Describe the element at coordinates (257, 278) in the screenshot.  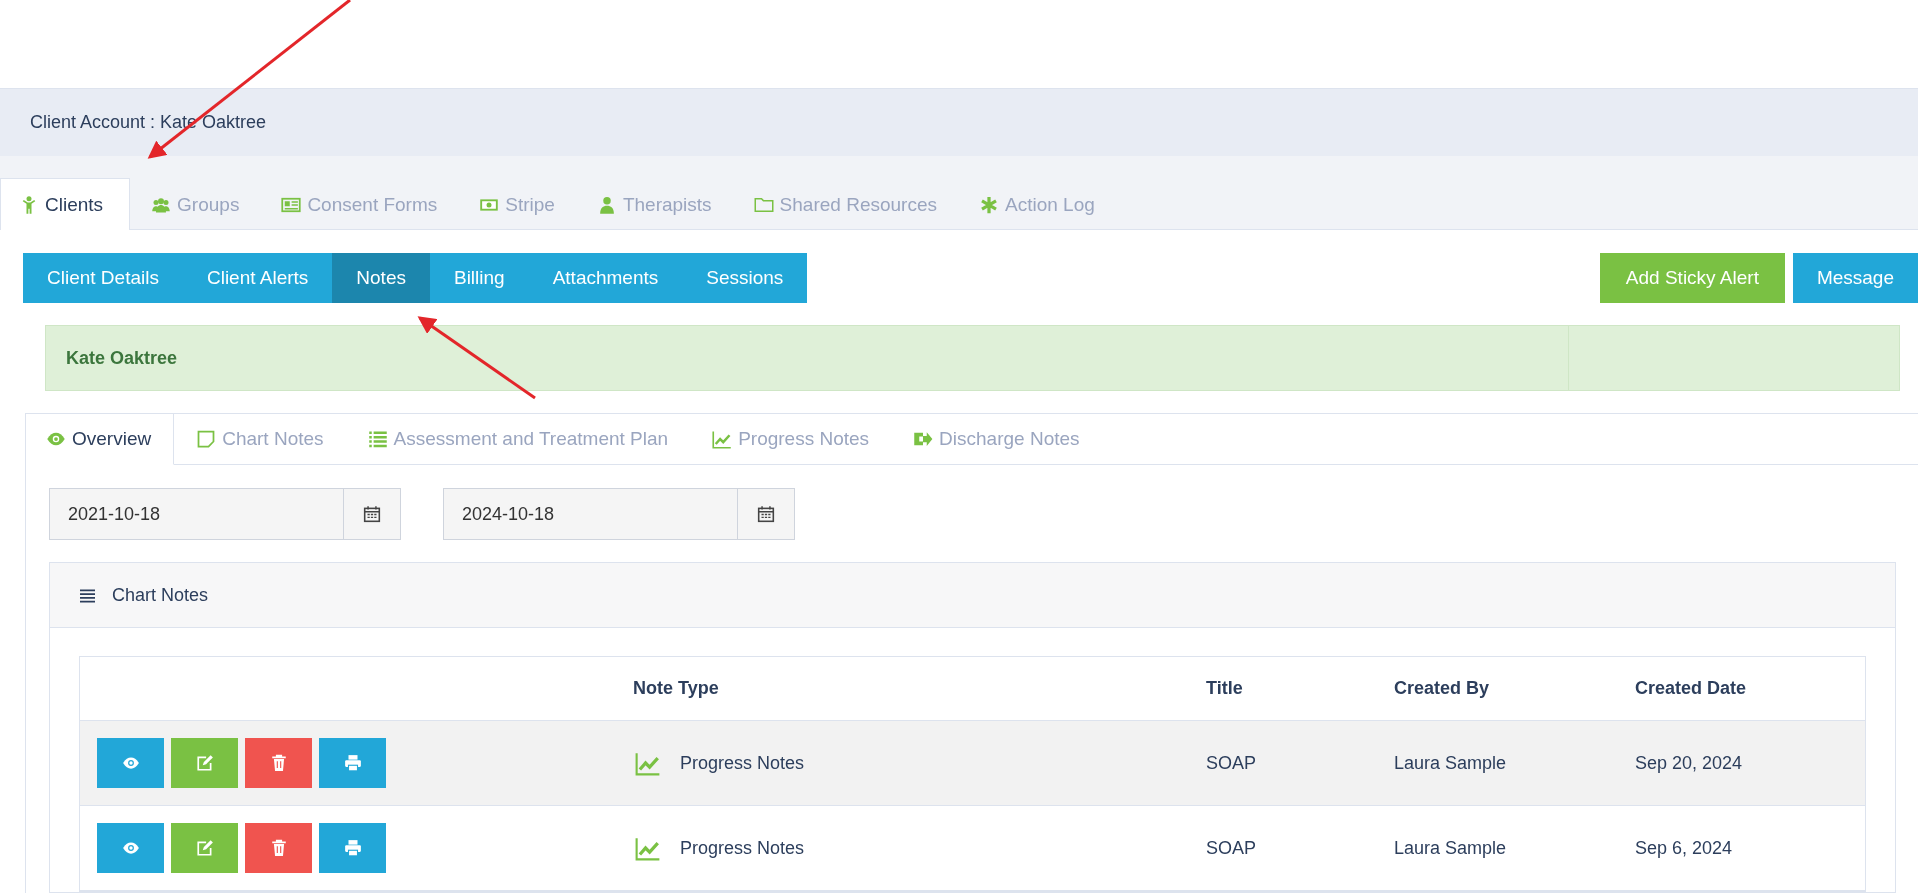
I see `section-tab: Client Alerts` at that location.